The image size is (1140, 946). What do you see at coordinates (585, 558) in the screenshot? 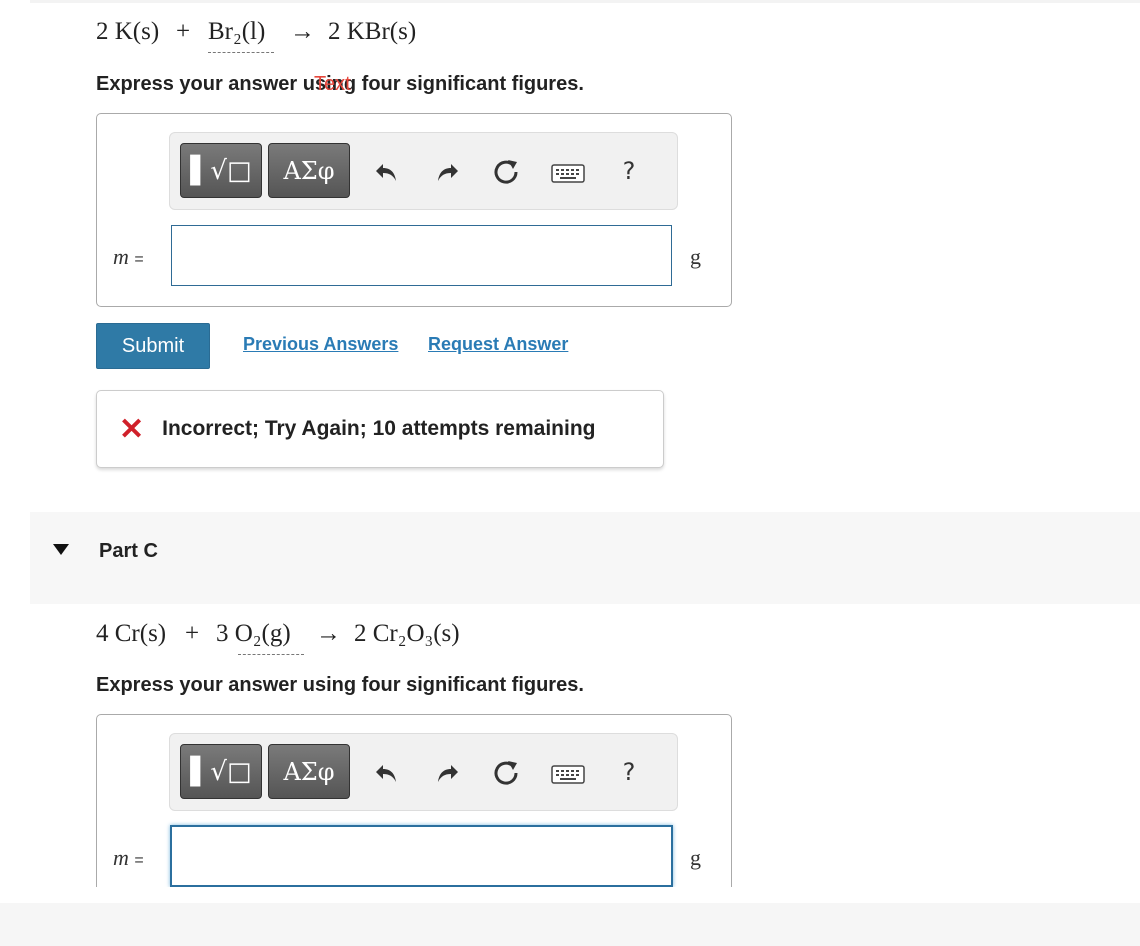
I see `part-c-header` at bounding box center [585, 558].